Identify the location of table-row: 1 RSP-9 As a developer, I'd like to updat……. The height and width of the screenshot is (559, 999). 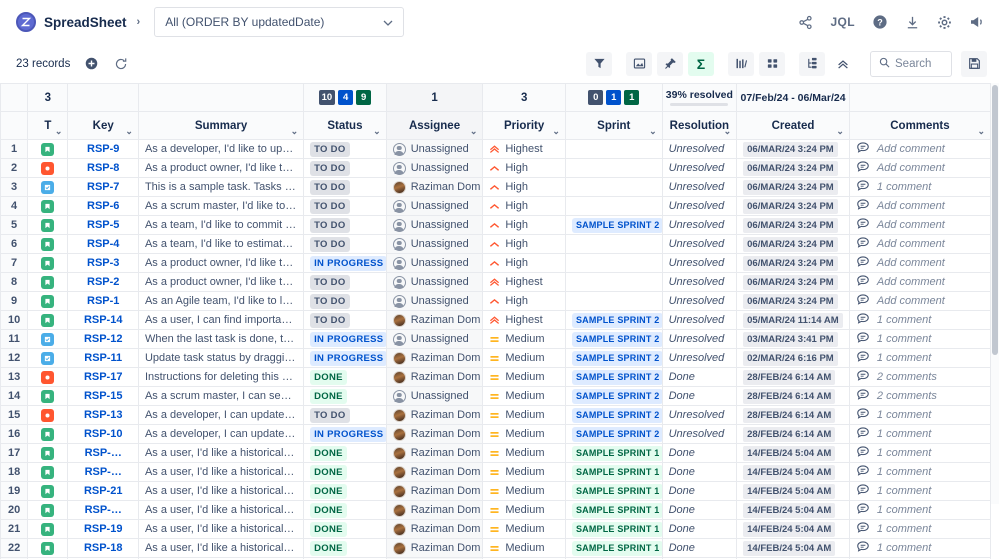
(496, 149).